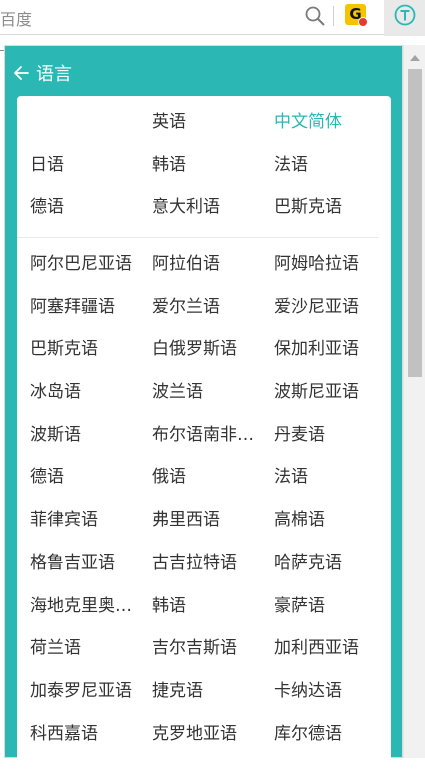 Image resolution: width=425 pixels, height=776 pixels. I want to click on translate-extension-button, so click(404, 18).